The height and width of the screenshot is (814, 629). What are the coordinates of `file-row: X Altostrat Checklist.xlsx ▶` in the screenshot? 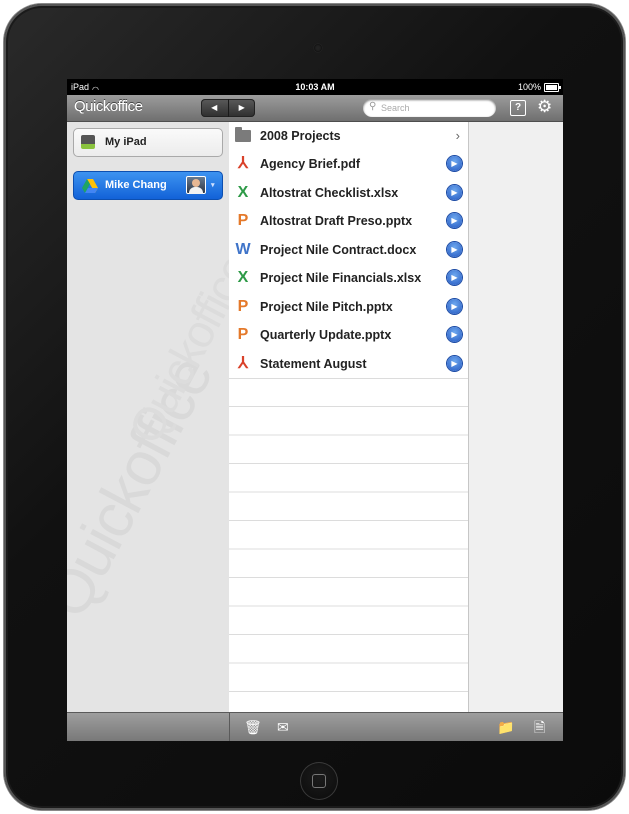 It's located at (348, 193).